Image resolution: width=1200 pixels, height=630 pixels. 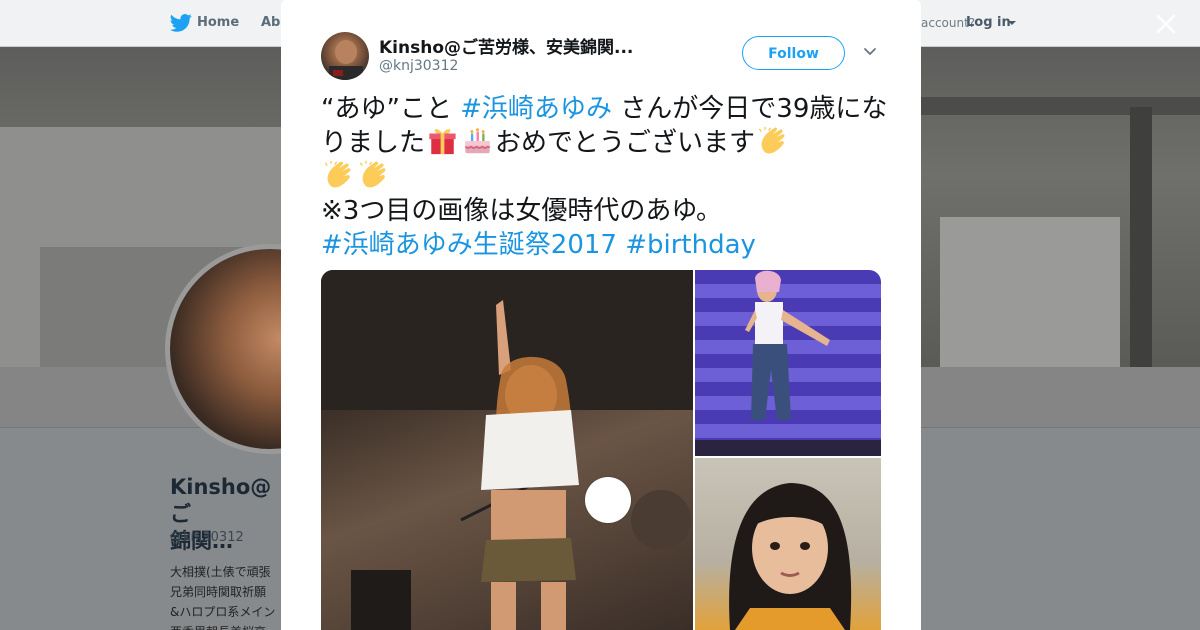 What do you see at coordinates (625, 143) in the screenshot?
I see `tweet-text-segment: おめでとうございます` at bounding box center [625, 143].